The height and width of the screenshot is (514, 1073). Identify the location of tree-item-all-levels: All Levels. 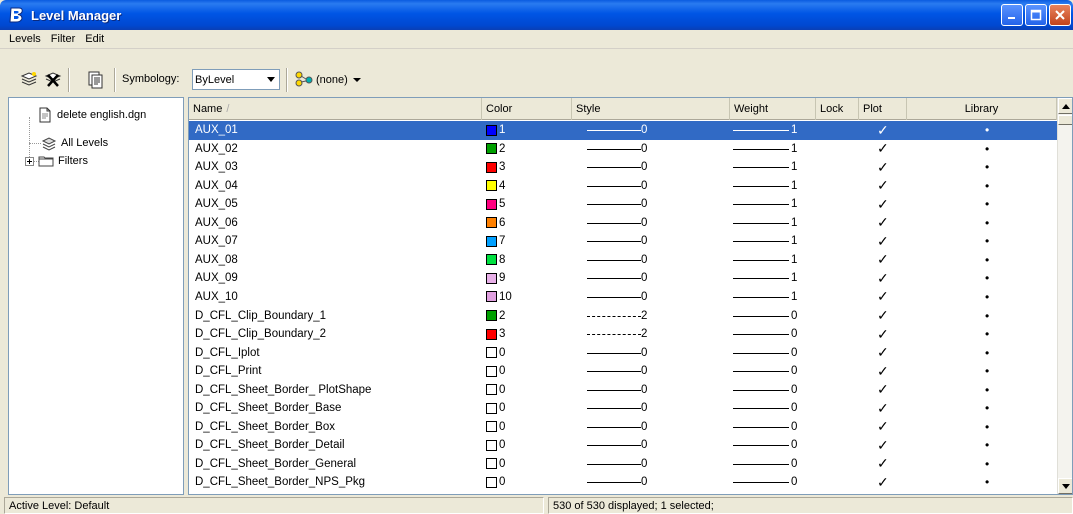
(74, 143).